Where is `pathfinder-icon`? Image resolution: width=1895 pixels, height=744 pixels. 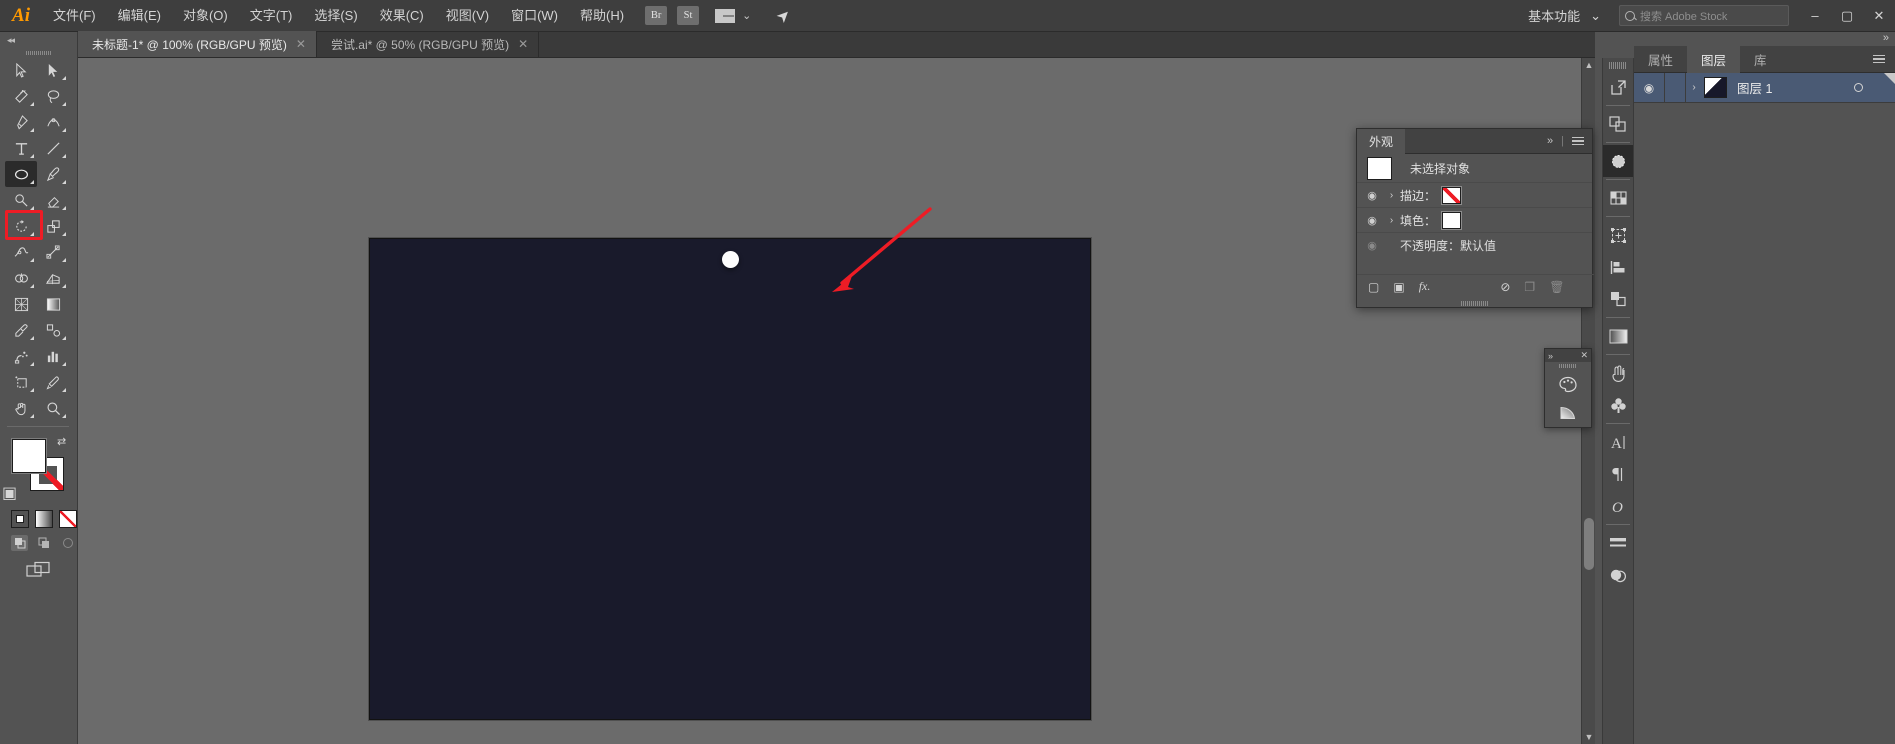 pathfinder-icon is located at coordinates (1618, 124).